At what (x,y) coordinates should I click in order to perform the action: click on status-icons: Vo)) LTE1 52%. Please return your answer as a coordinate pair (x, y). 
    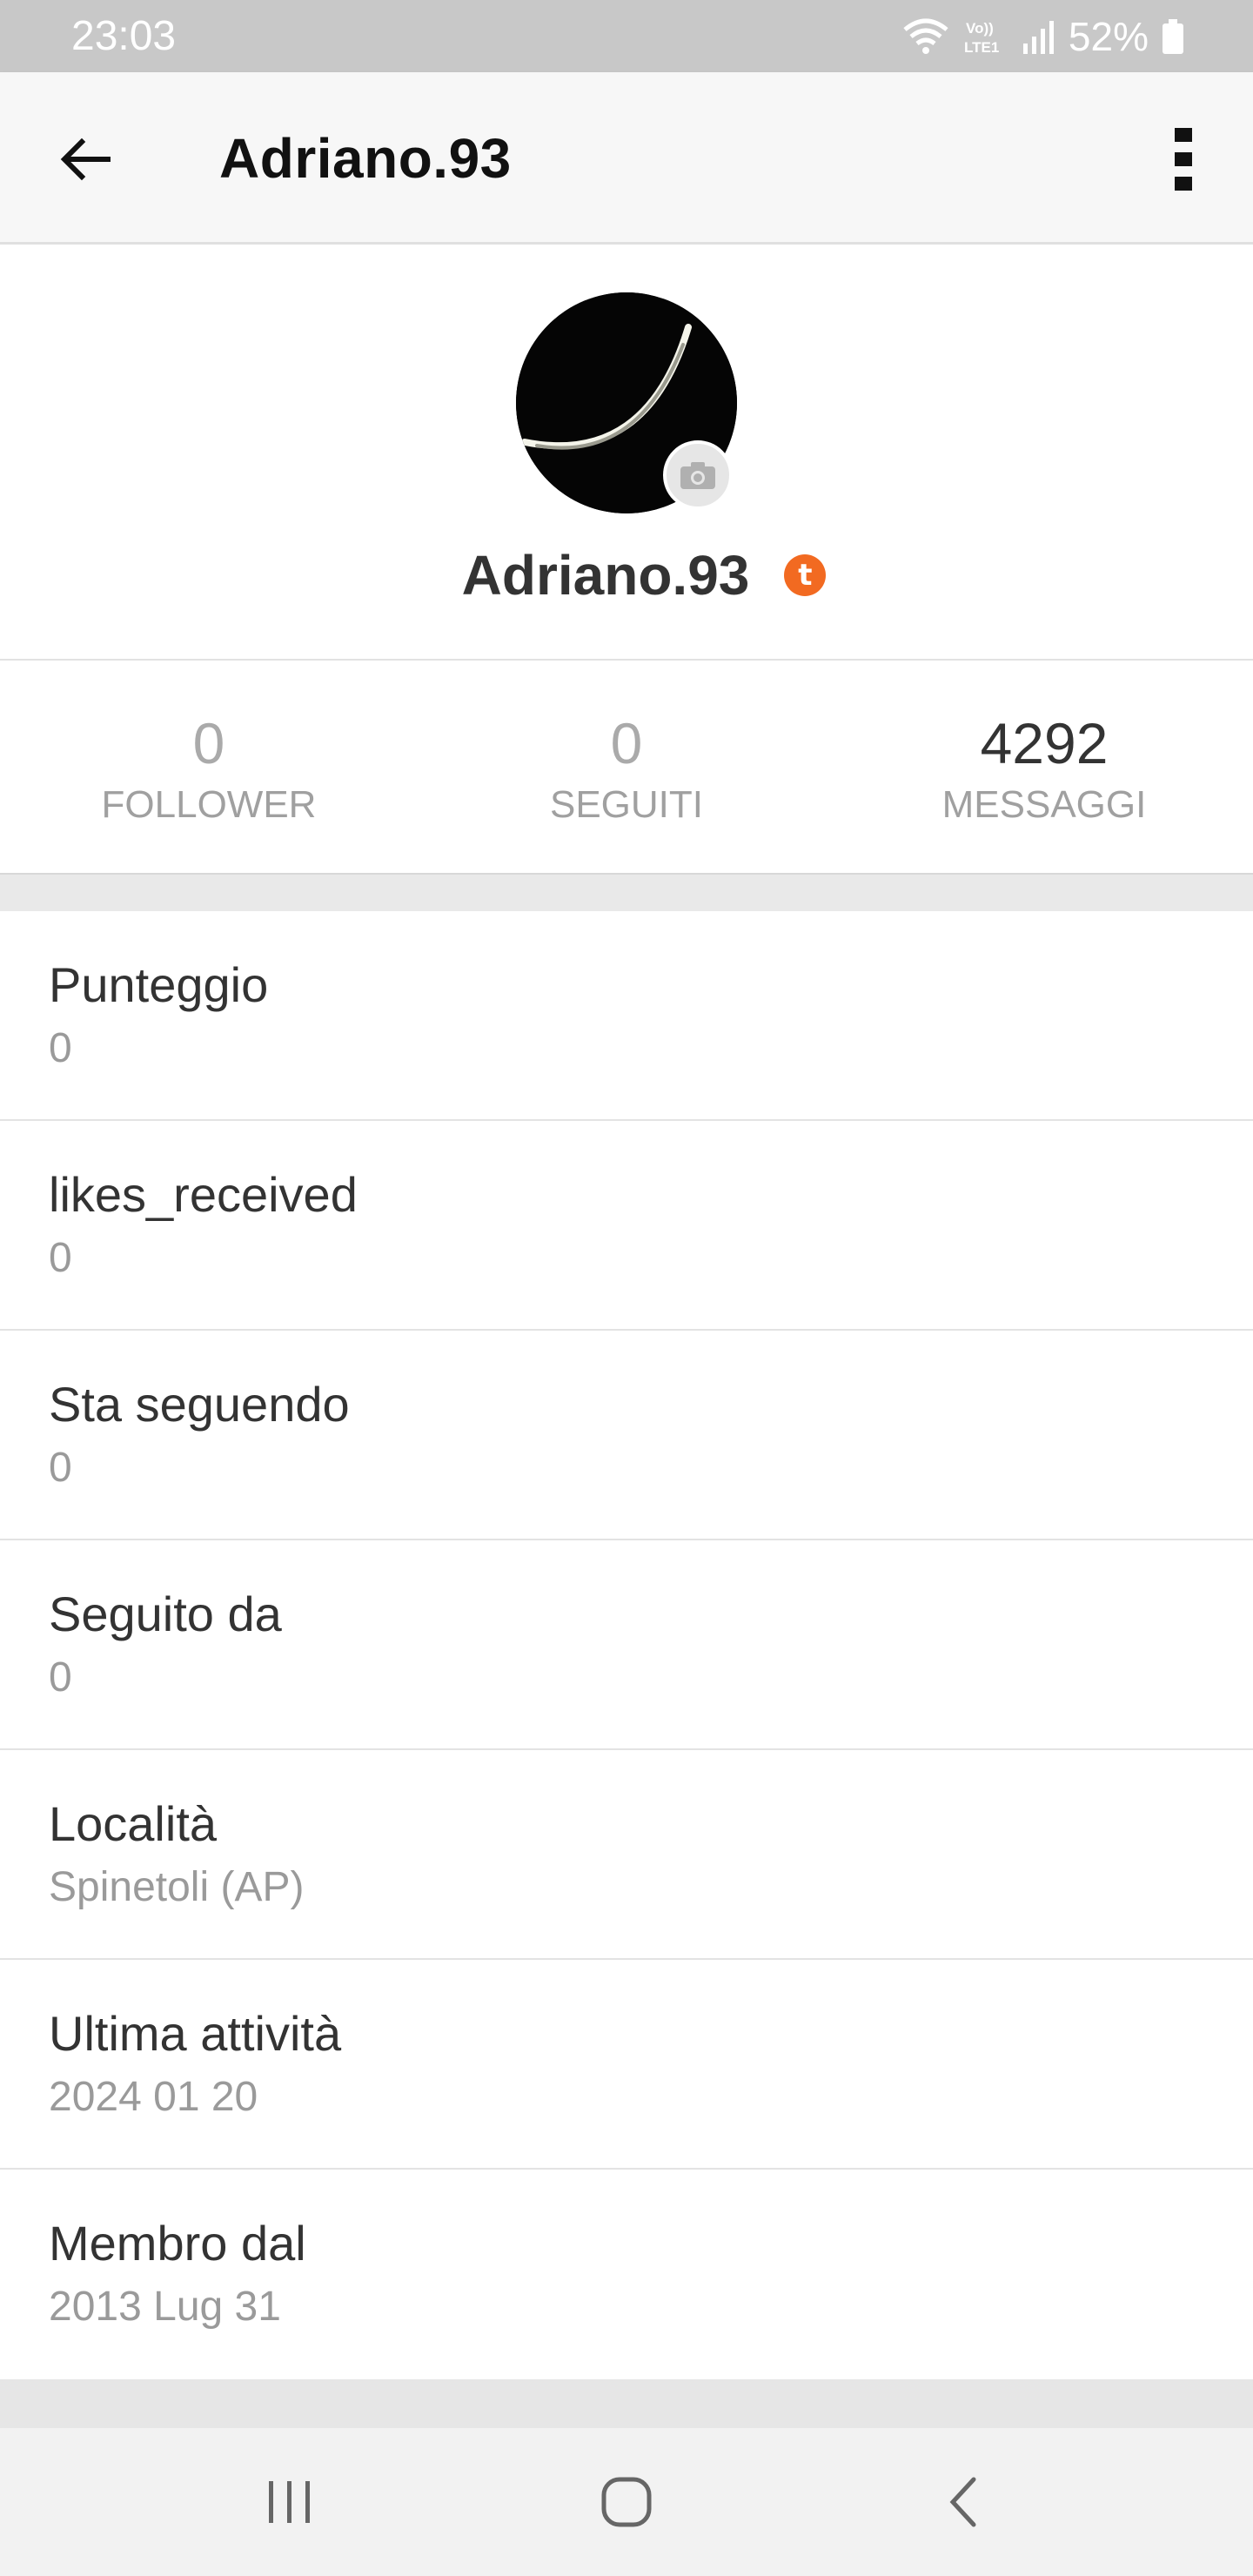
    Looking at the image, I should click on (1043, 37).